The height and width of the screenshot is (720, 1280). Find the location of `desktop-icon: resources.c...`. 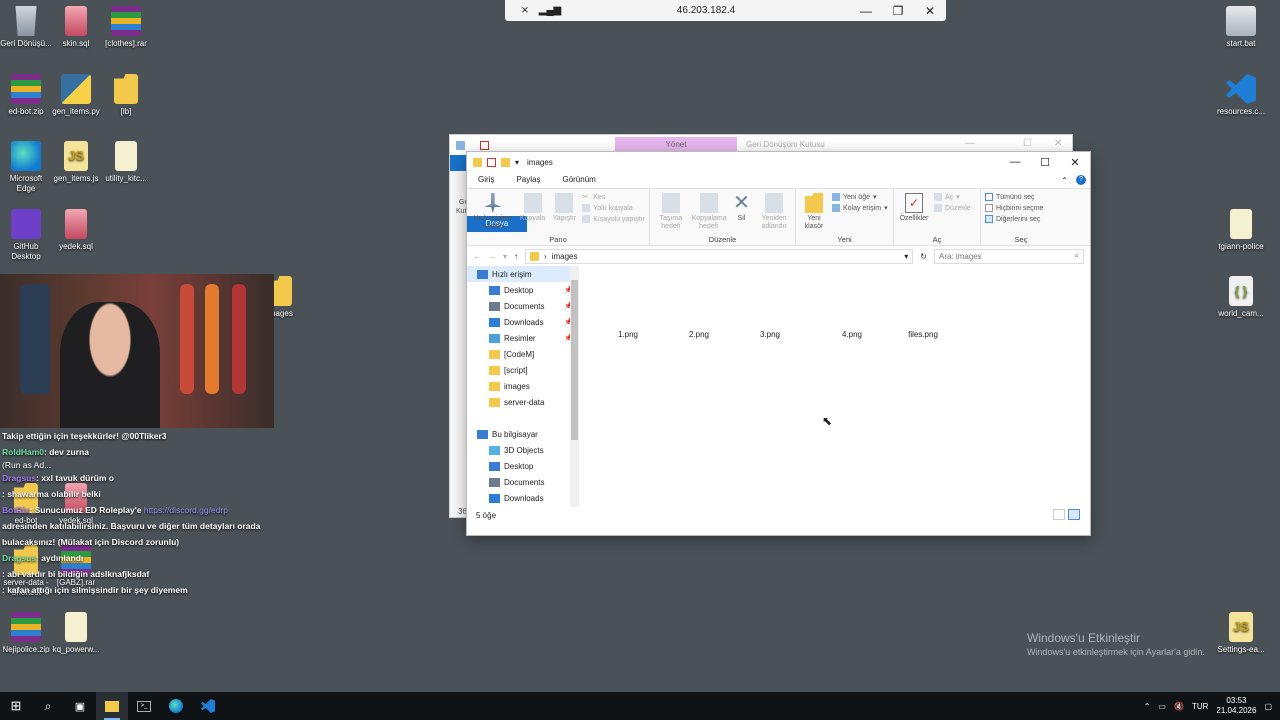

desktop-icon: resources.c... is located at coordinates (1241, 95).